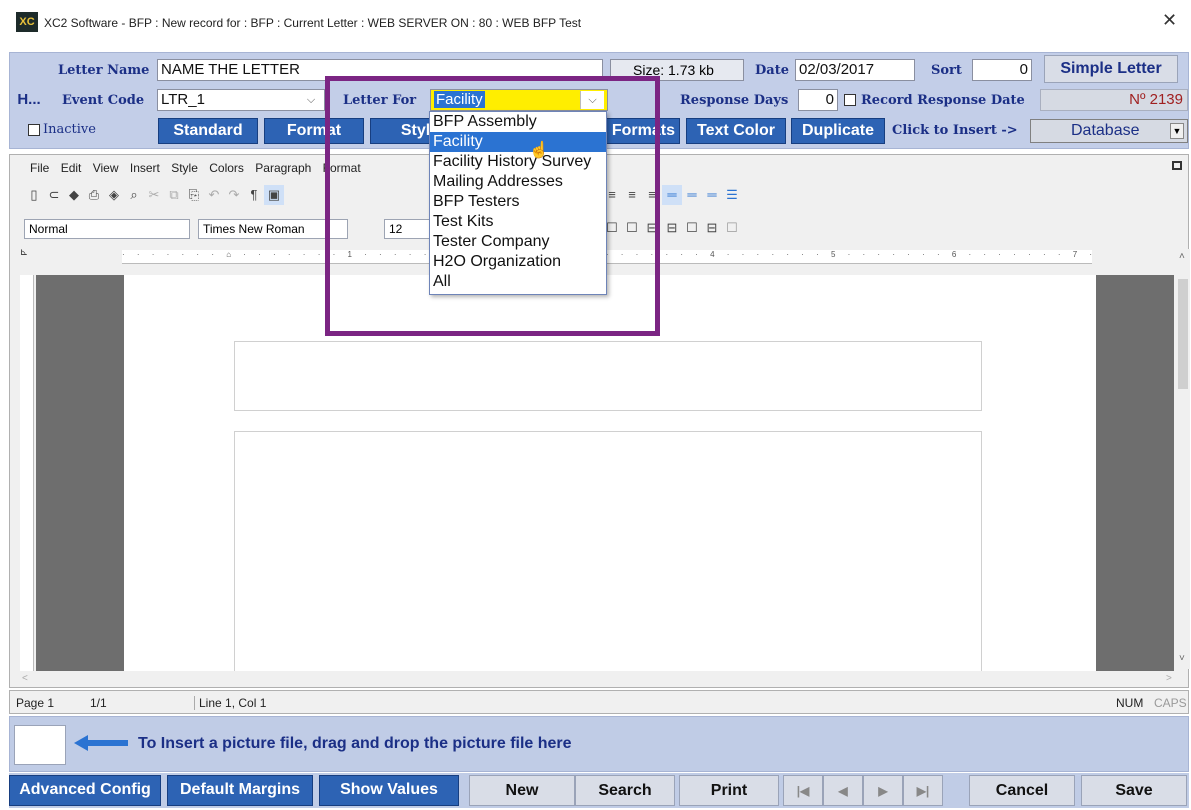 The image size is (1191, 810). Describe the element at coordinates (955, 130) in the screenshot. I see `click-to-insert-label: Click to Insert ->` at that location.